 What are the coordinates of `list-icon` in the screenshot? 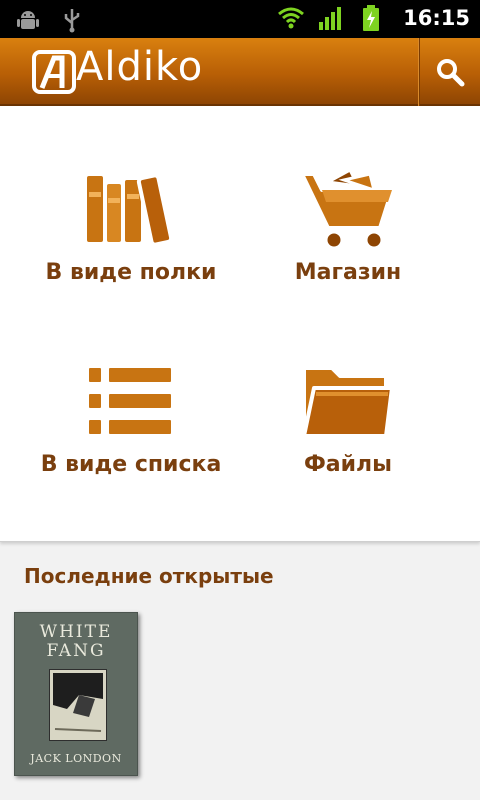 It's located at (130, 401).